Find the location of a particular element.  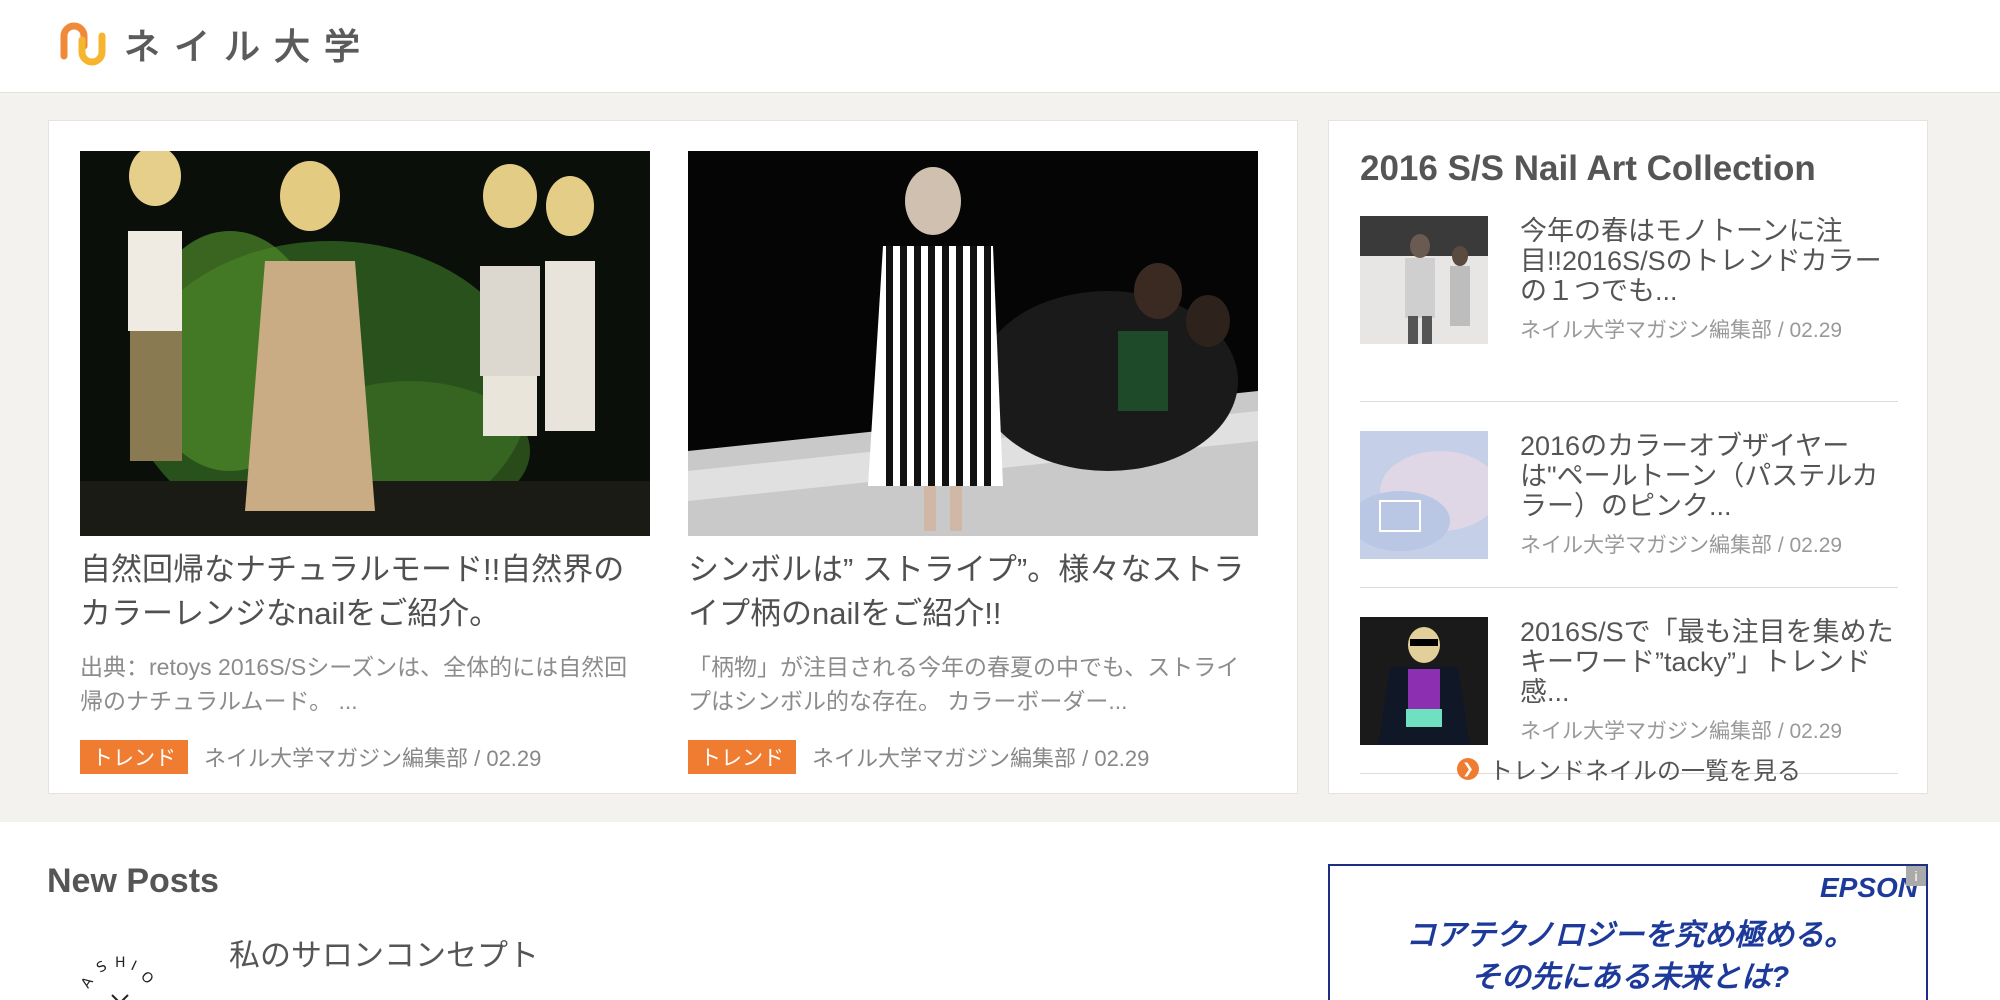

sidebar-heading: 2016 S/S Nail Art Collection is located at coordinates (1588, 168).